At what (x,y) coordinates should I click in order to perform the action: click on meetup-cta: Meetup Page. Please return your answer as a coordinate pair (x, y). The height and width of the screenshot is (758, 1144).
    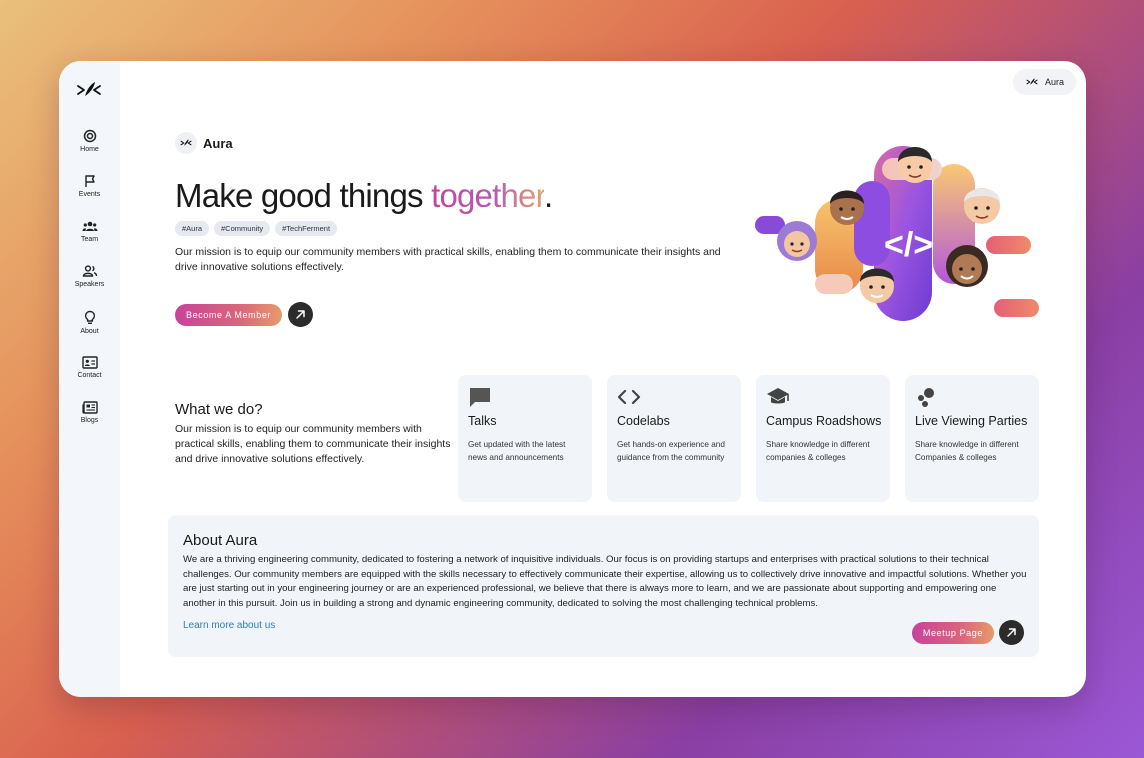
    Looking at the image, I should click on (967, 632).